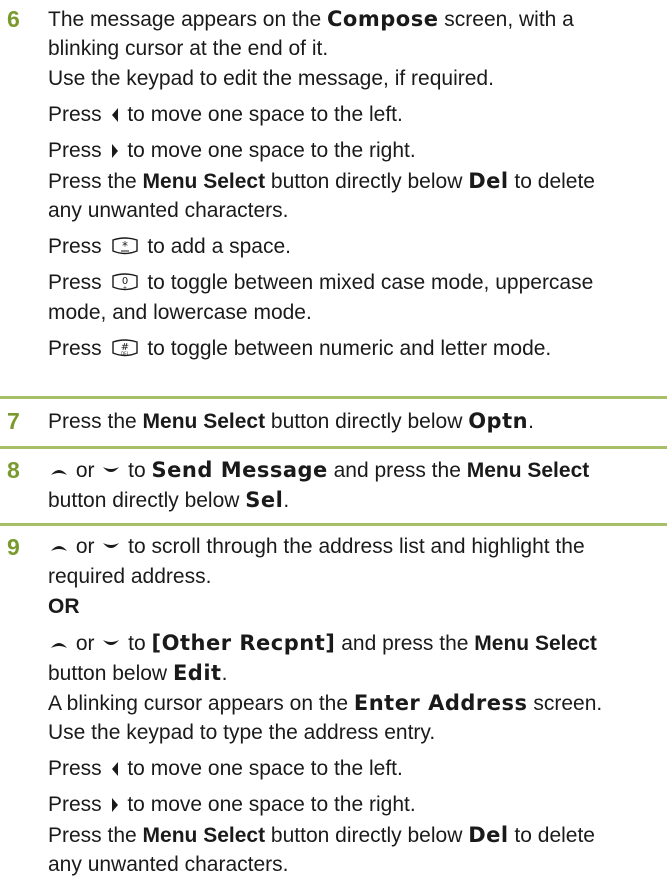  Describe the element at coordinates (383, 19) in the screenshot. I see `display-text: Compose` at that location.